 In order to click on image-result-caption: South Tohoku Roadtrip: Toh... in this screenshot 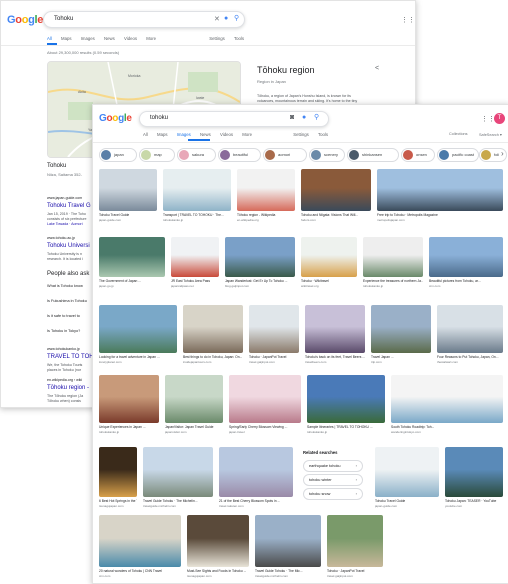, I will do `click(447, 427)`.